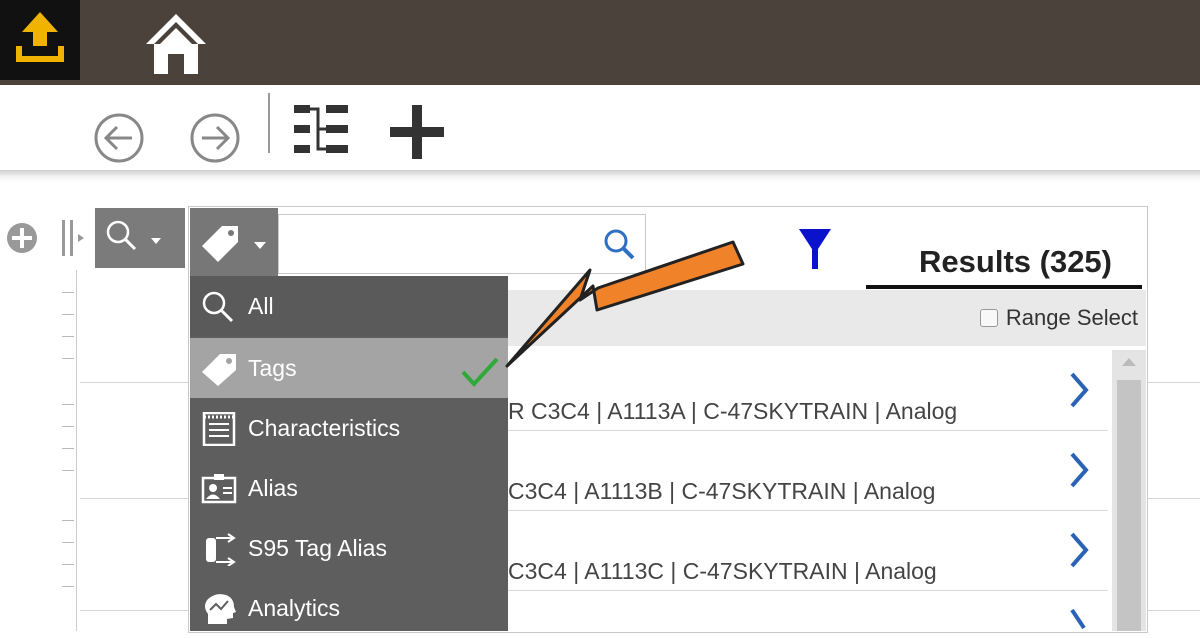 The width and height of the screenshot is (1200, 638). Describe the element at coordinates (317, 547) in the screenshot. I see `menu-item-label: S95 Tag Alias` at that location.